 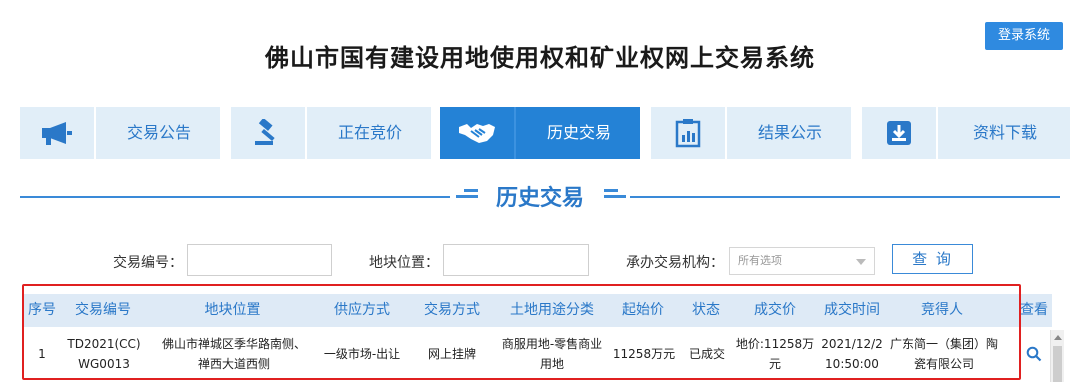 I want to click on agency-select: 所有选项, so click(x=802, y=261).